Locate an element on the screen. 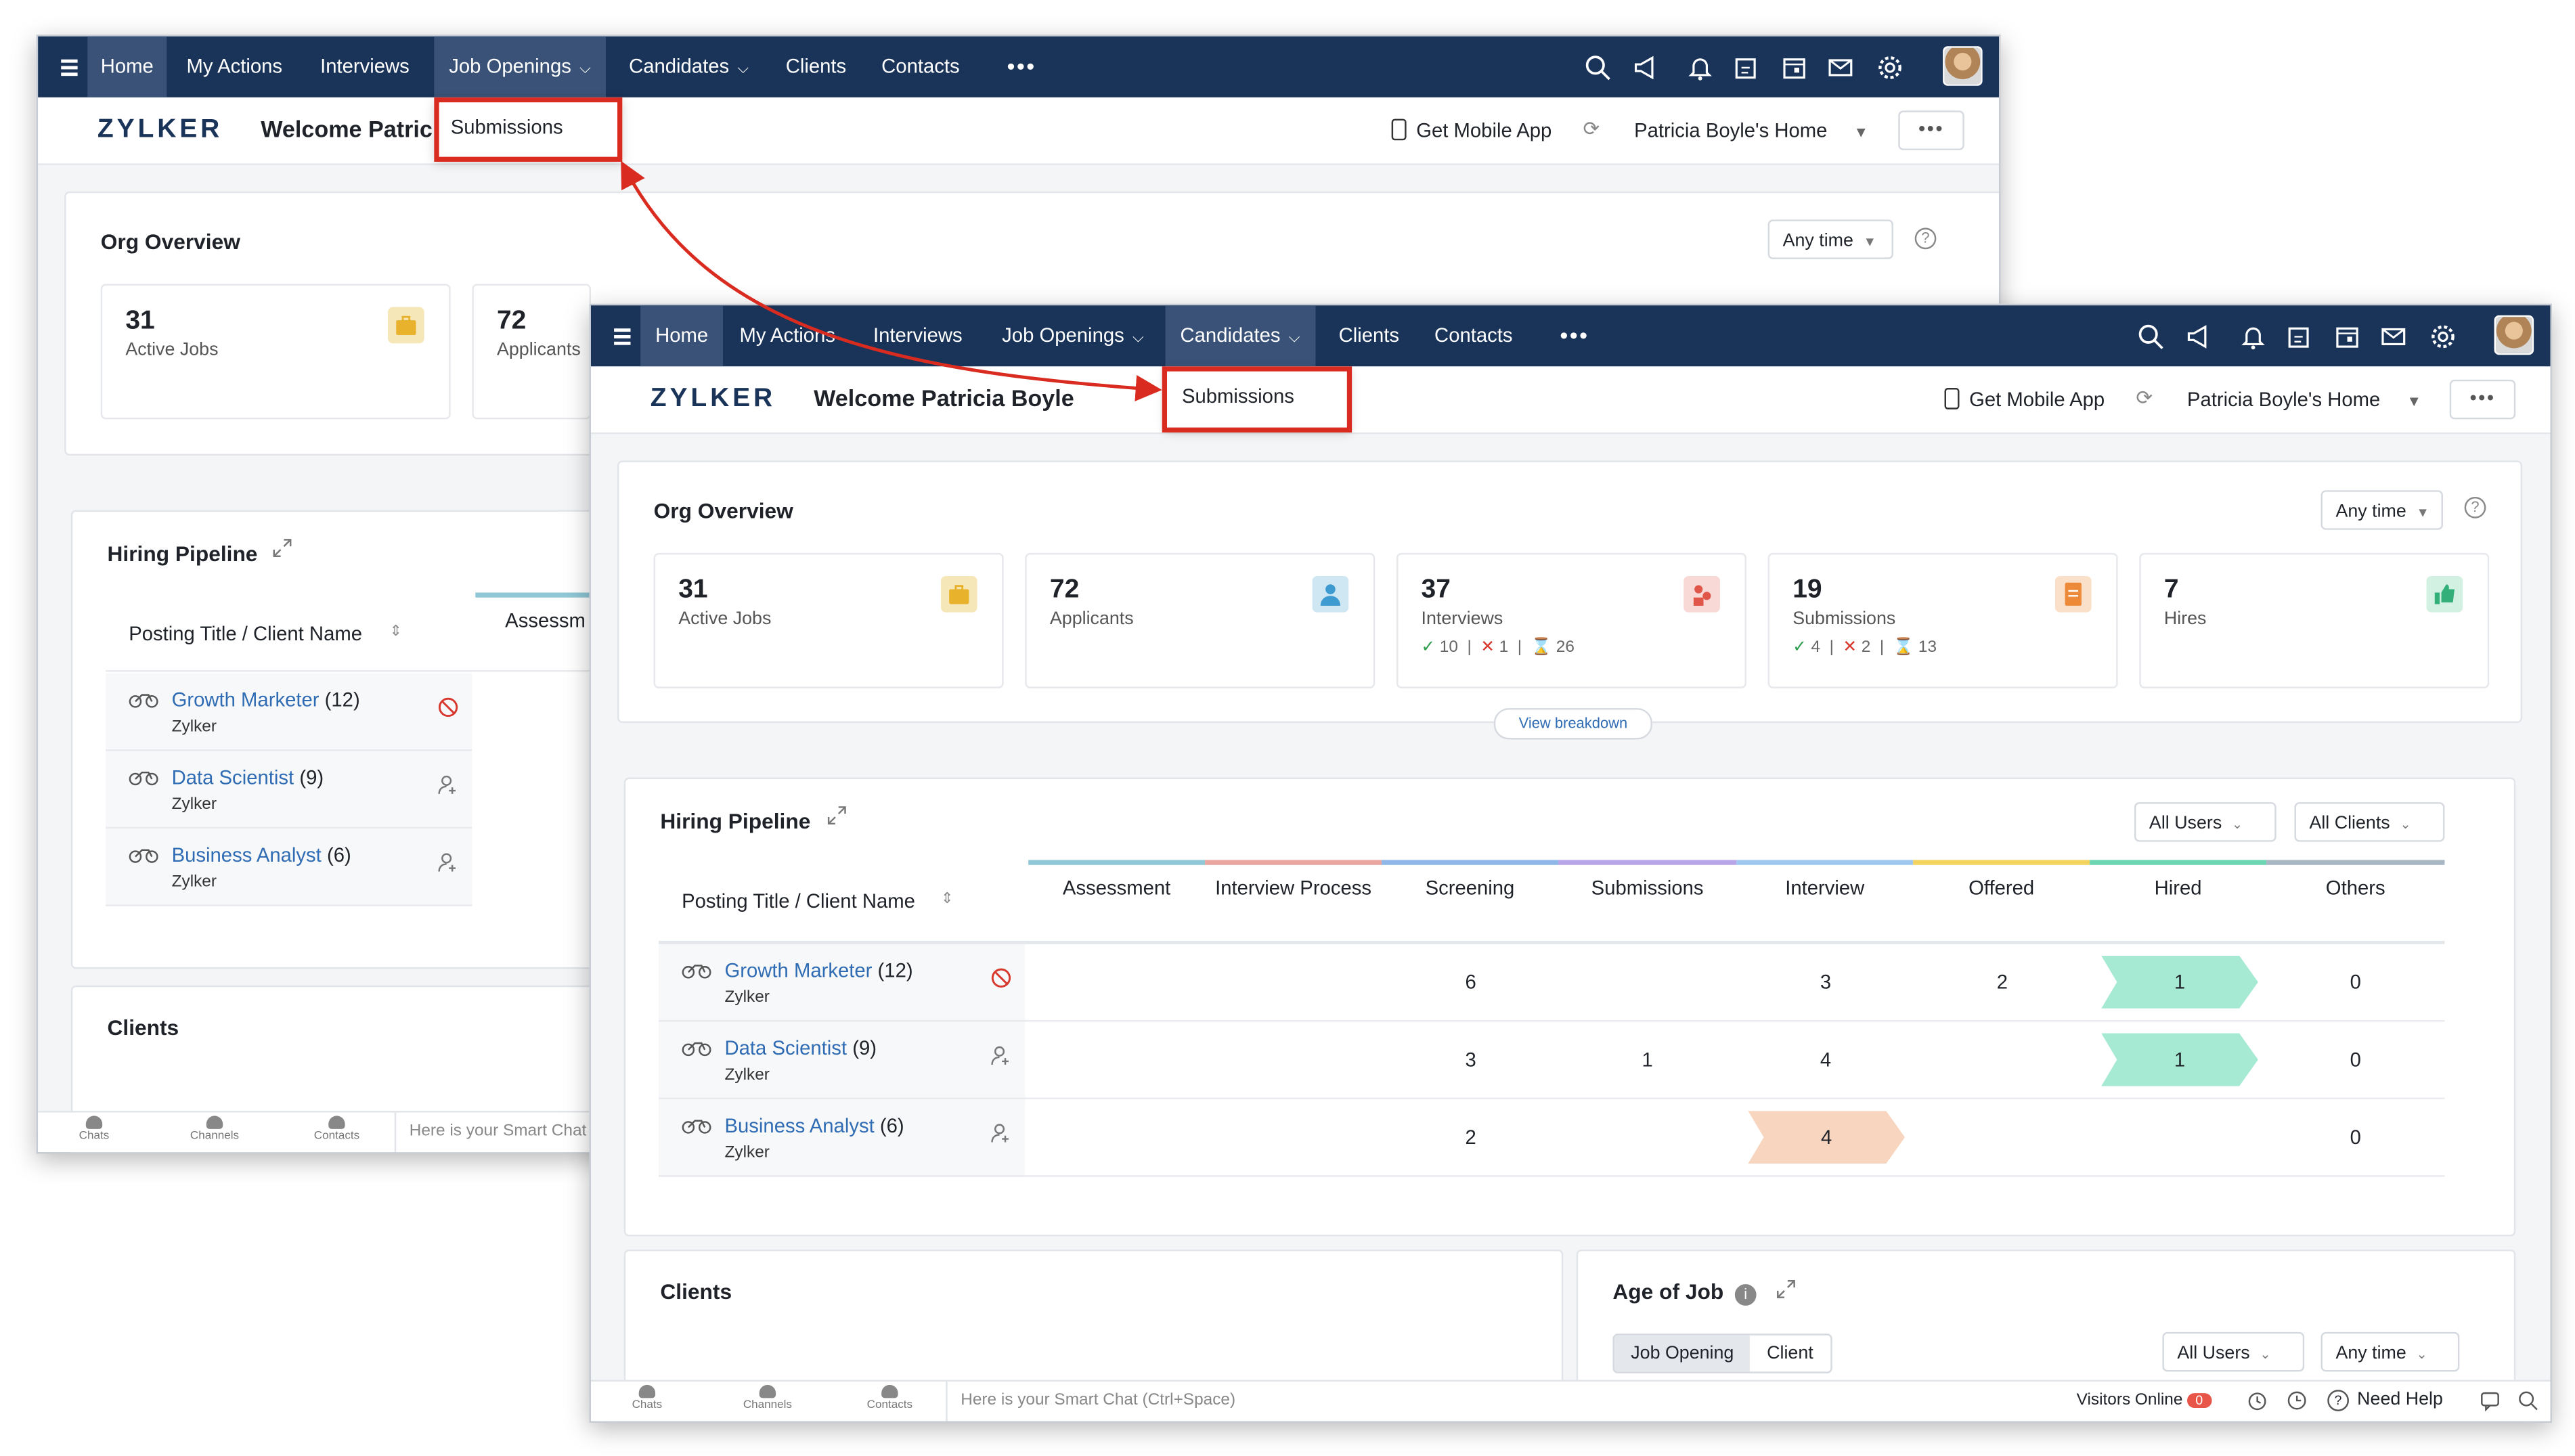 The width and height of the screenshot is (2575, 1456). cell-submissions: 1 is located at coordinates (1647, 1059).